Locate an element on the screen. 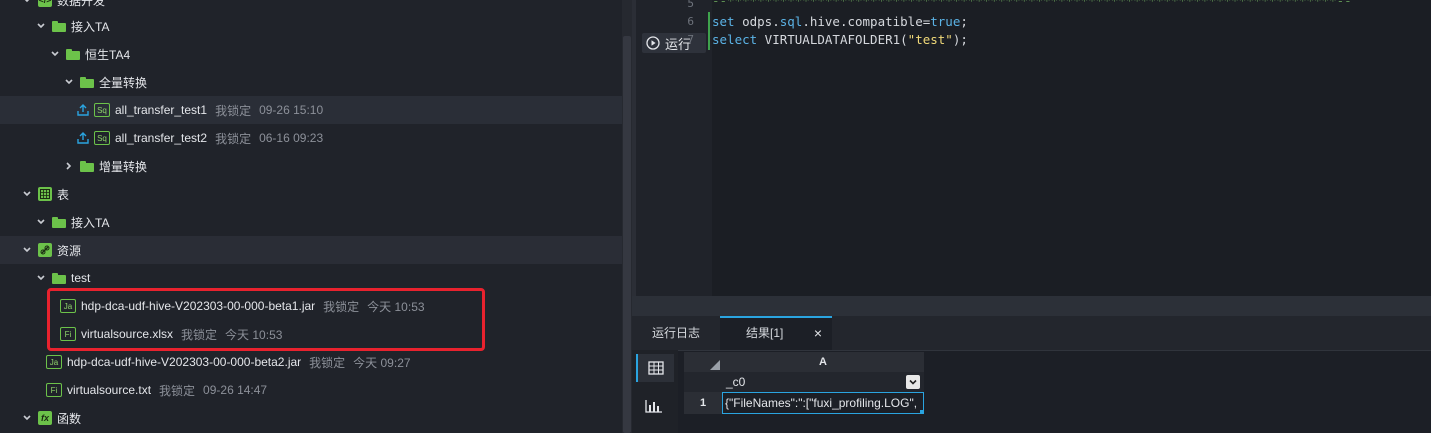 This screenshot has height=433, width=1431. tab-run-log: 运行日志 is located at coordinates (676, 333).